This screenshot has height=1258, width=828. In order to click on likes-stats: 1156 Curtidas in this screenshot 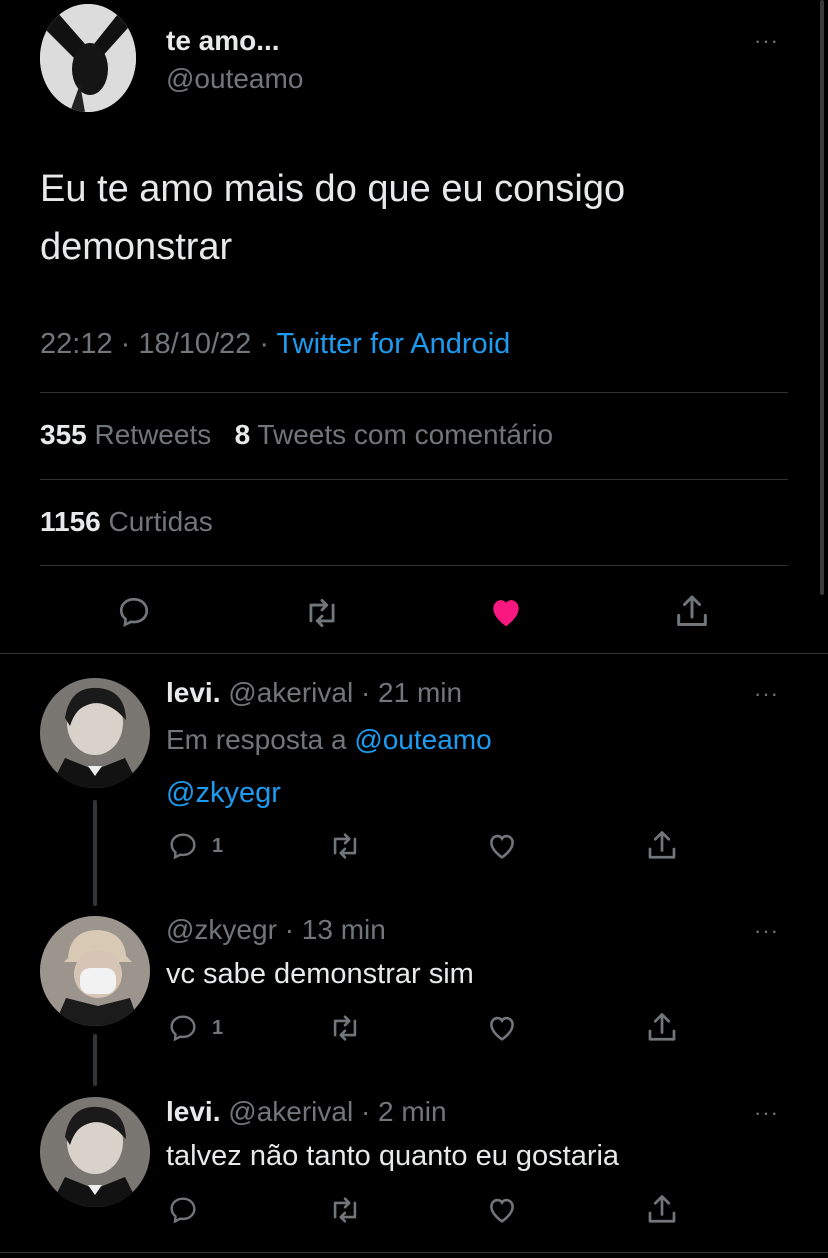, I will do `click(126, 522)`.